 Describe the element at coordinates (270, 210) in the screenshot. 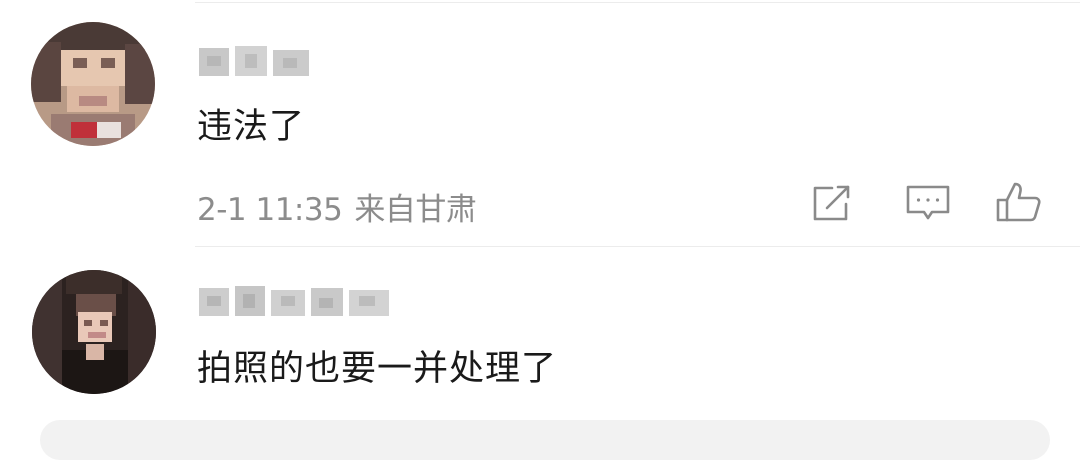

I see `comment-time: 2-1 11:35` at that location.